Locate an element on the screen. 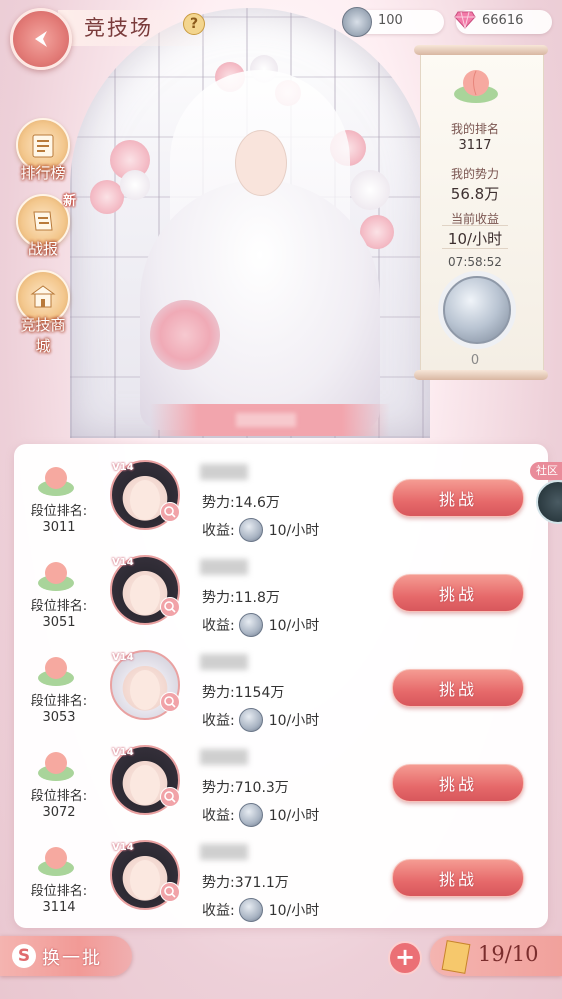 Image resolution: width=562 pixels, height=999 pixels. opponent-row: 段位排名: 3114 V14 势力:371.1万 收益: 10/小时 挑战 is located at coordinates (281, 877).